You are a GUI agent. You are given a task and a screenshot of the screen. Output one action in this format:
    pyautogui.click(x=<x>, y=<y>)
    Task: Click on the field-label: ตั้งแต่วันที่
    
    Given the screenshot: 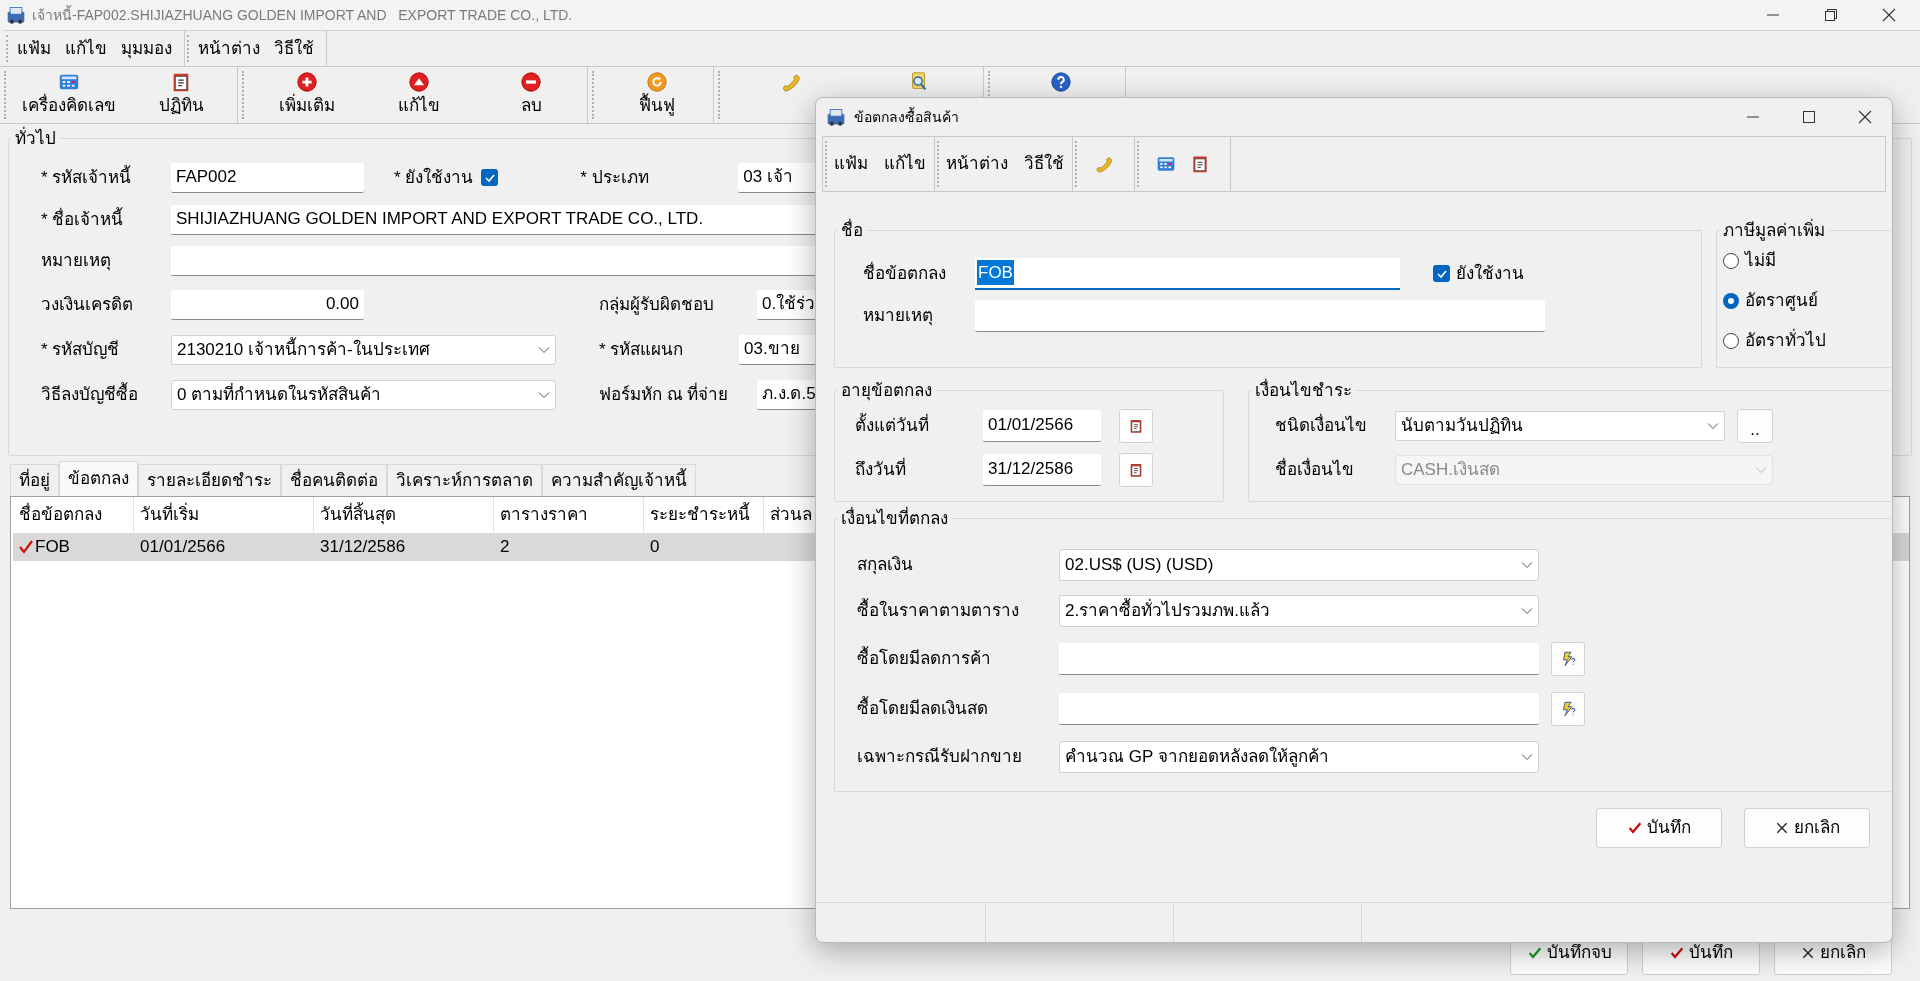 What is the action you would take?
    pyautogui.click(x=892, y=424)
    